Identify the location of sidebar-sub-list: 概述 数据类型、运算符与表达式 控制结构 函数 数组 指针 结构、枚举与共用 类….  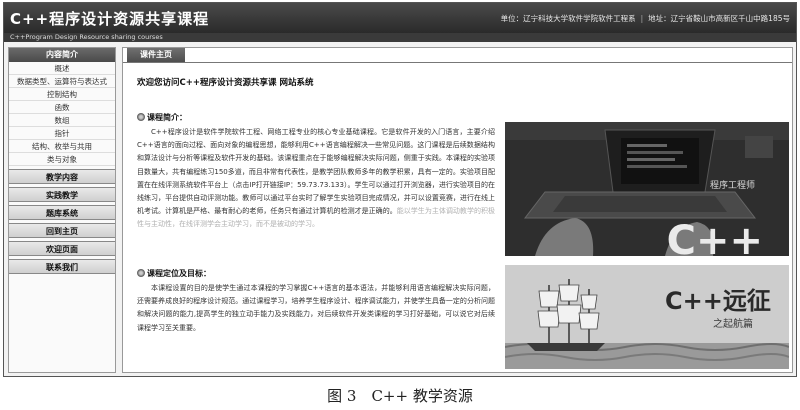
(62, 114).